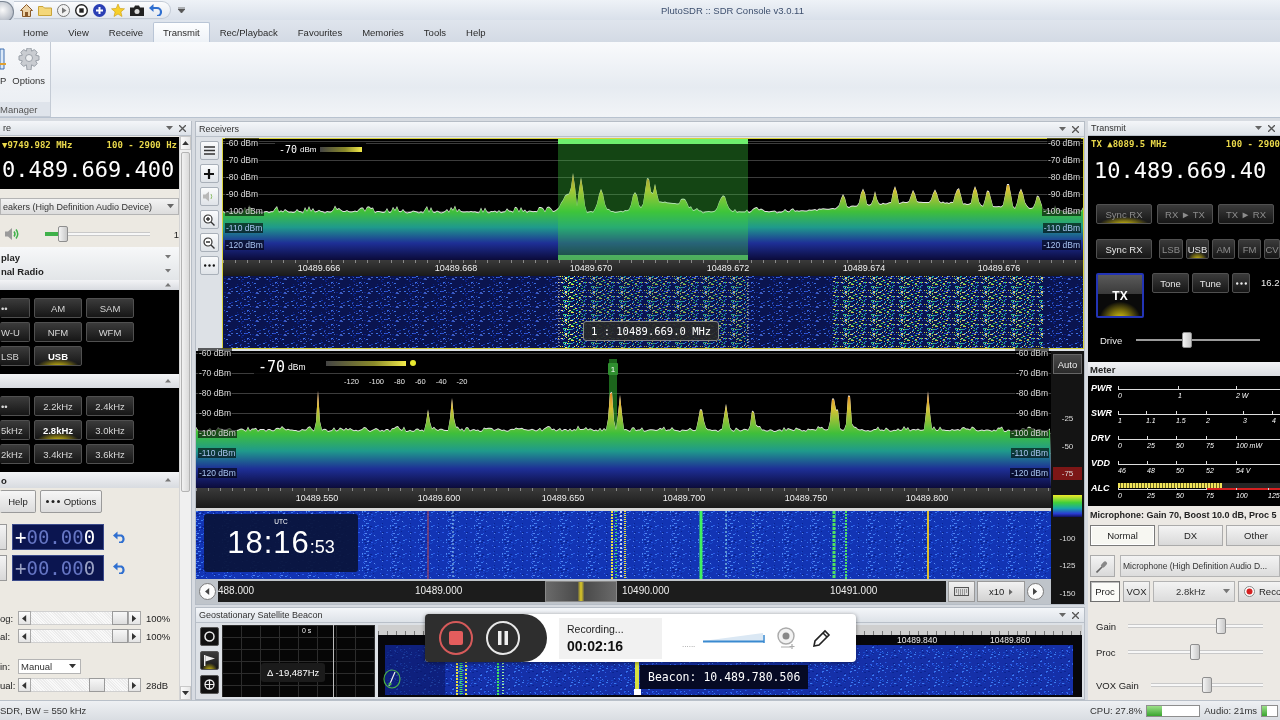  I want to click on tx-button: TX, so click(1120, 295).